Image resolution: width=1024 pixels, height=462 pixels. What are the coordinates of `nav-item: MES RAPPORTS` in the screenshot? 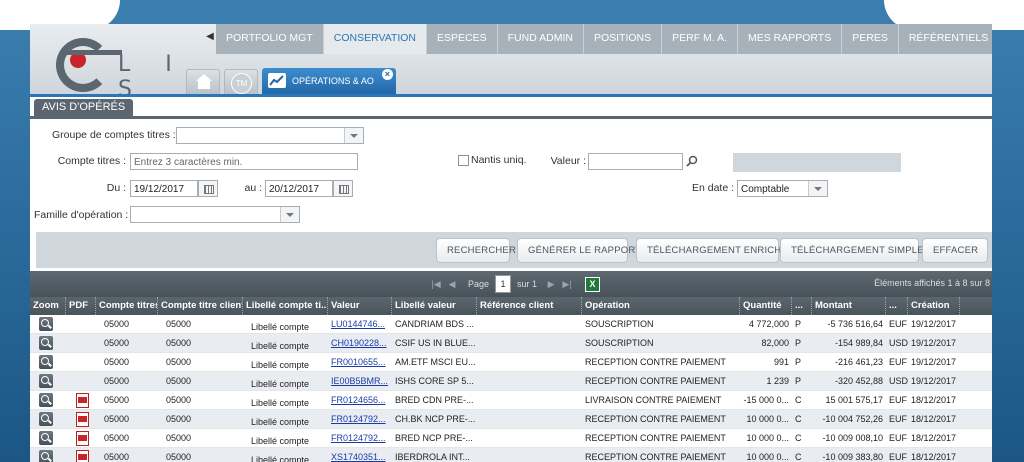 It's located at (790, 39).